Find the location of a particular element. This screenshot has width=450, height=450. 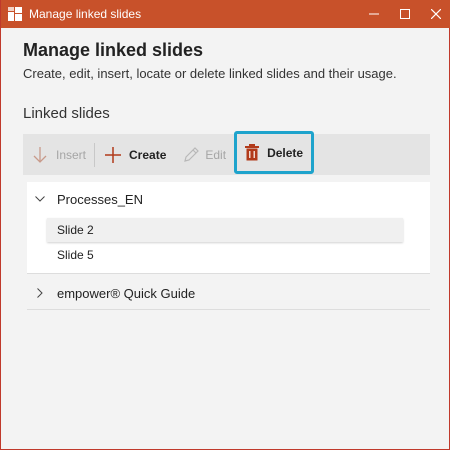

maximize-icon is located at coordinates (404, 14).